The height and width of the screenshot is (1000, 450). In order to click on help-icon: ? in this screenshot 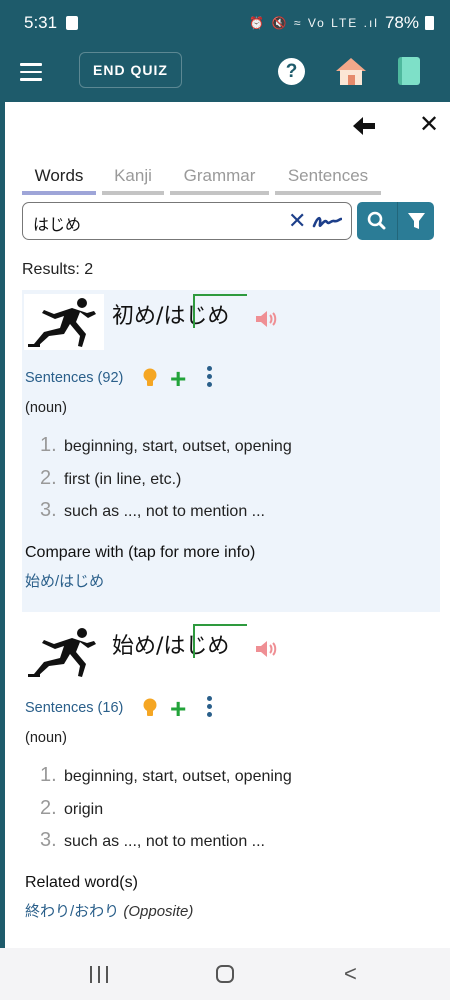, I will do `click(291, 71)`.